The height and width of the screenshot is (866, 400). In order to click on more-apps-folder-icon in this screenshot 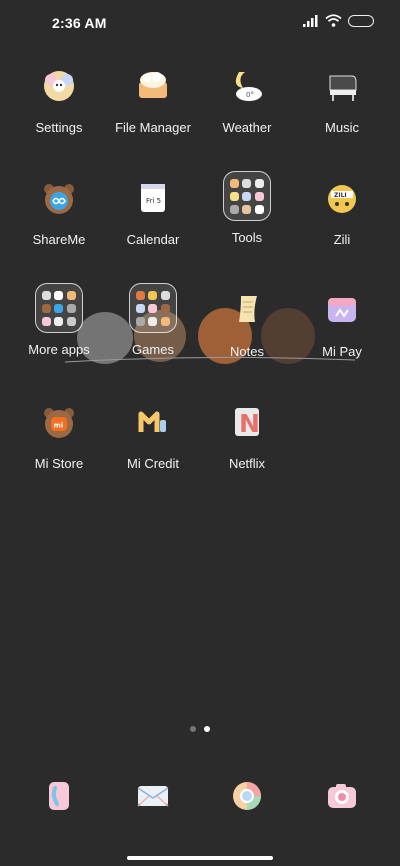, I will do `click(59, 308)`.